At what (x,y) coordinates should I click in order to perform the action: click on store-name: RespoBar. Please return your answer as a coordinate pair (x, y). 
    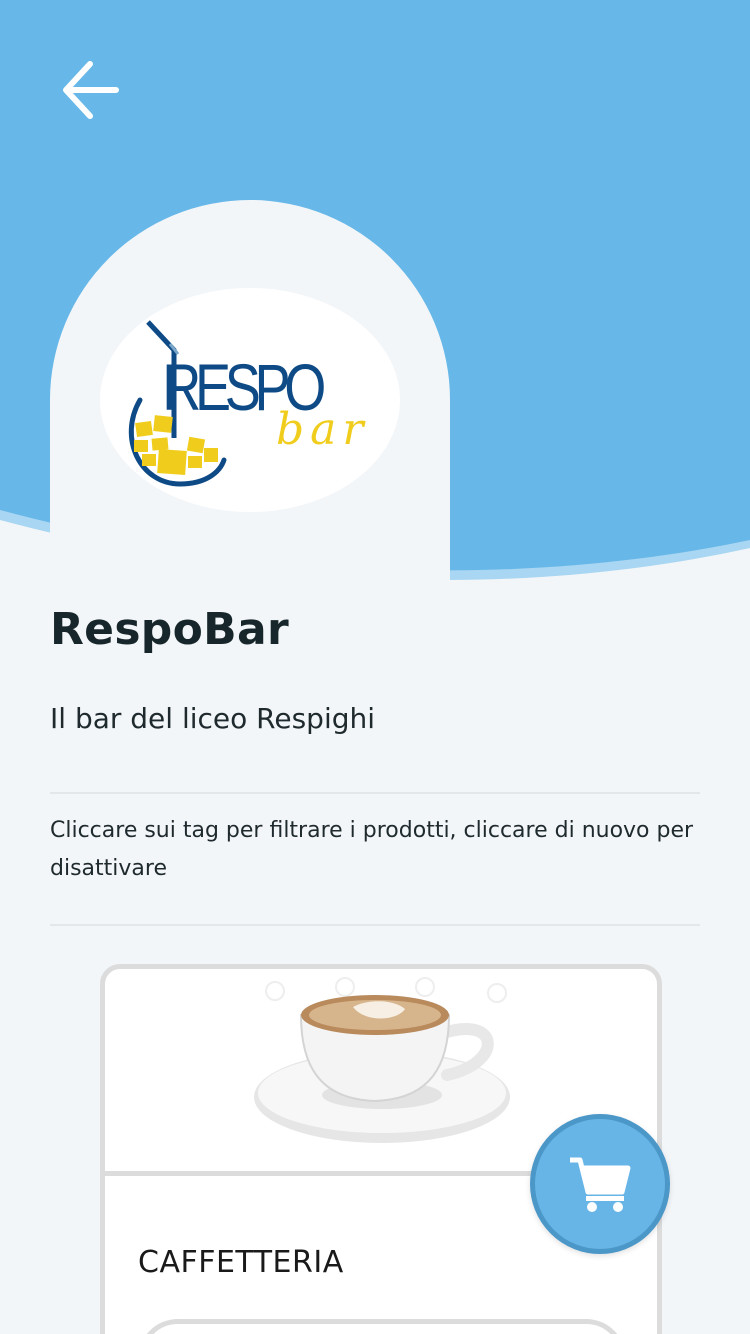
    Looking at the image, I should click on (169, 629).